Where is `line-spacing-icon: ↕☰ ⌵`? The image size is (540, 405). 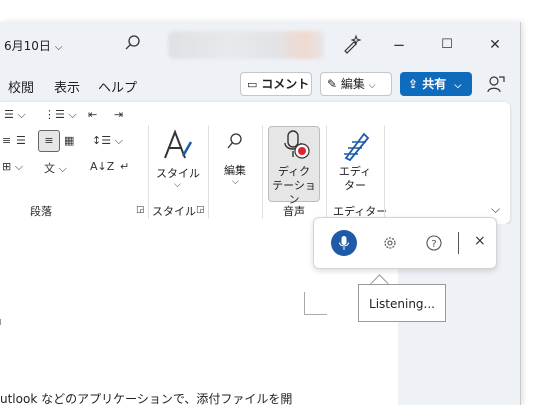
line-spacing-icon: ↕☰ ⌵ is located at coordinates (107, 141).